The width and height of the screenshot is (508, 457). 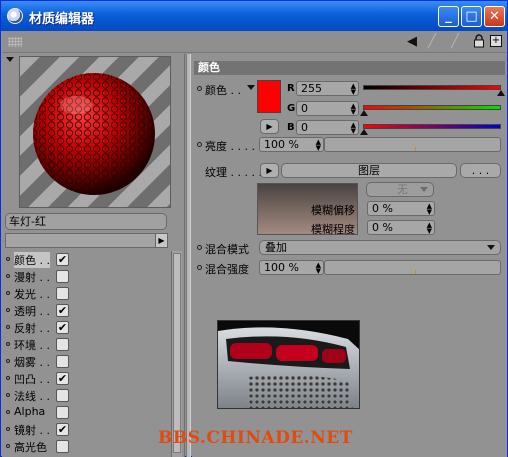 What do you see at coordinates (432, 87) in the screenshot?
I see `red-slider` at bounding box center [432, 87].